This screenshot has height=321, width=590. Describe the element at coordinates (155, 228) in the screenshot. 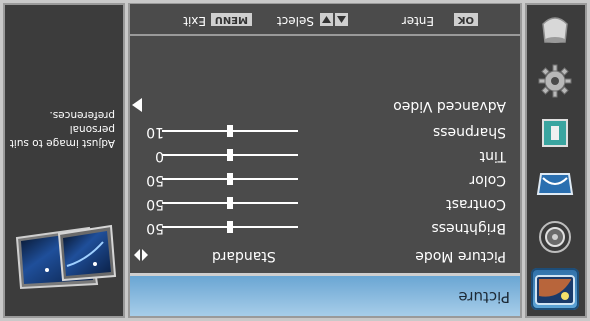

I see `brightness-value: 50` at that location.